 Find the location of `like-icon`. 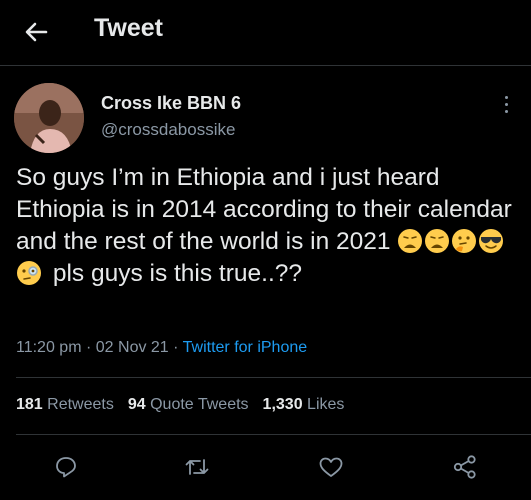

like-icon is located at coordinates (331, 467).